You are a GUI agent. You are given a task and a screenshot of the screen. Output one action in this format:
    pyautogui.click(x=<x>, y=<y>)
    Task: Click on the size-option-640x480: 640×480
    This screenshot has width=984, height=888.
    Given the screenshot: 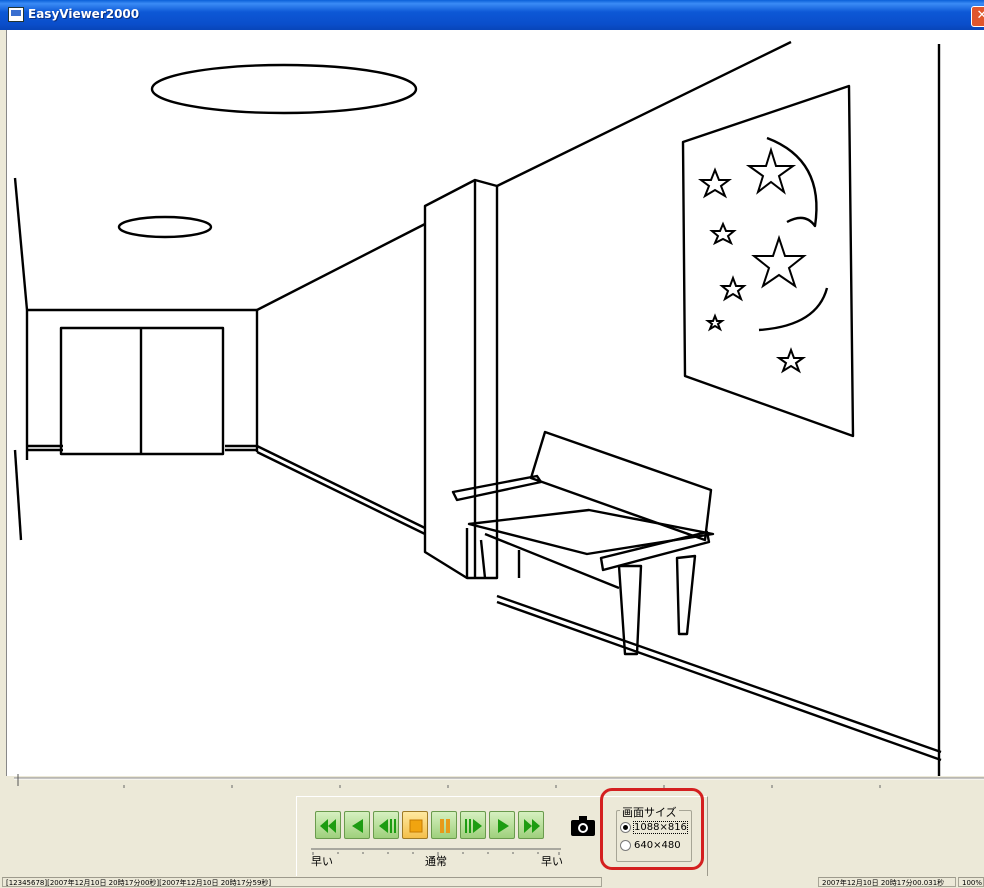 What is the action you would take?
    pyautogui.click(x=650, y=846)
    